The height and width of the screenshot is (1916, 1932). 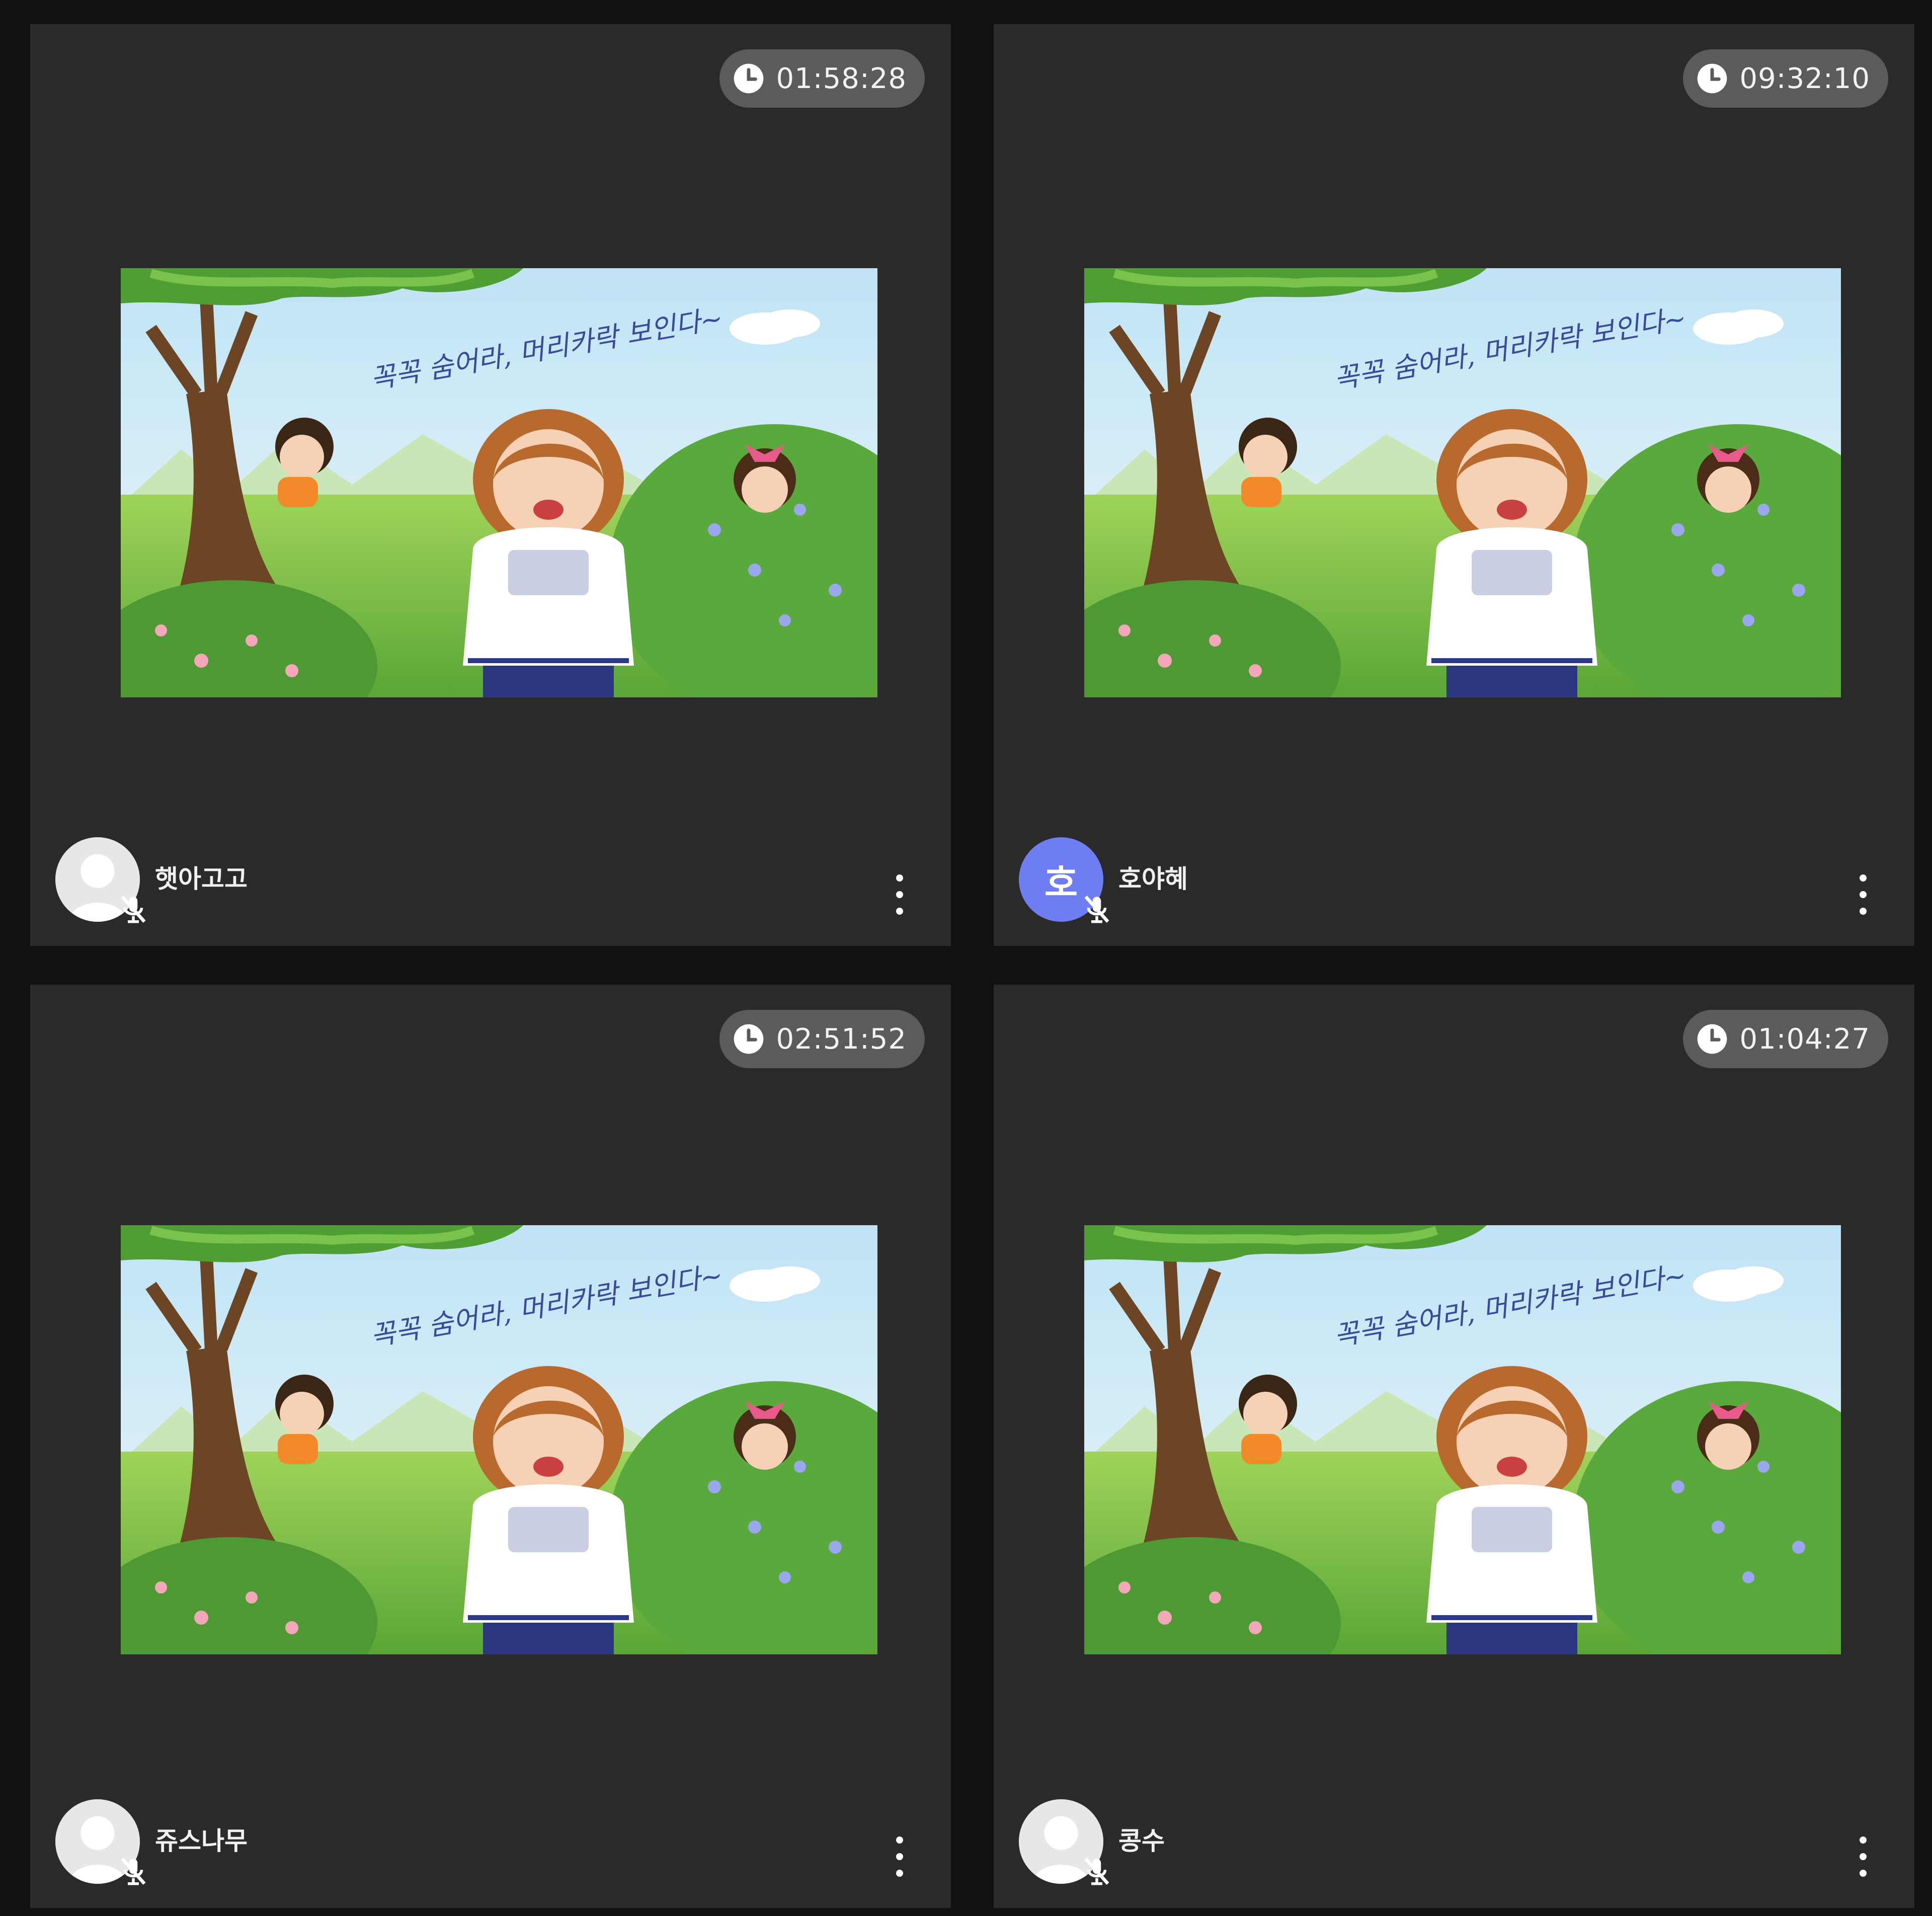 What do you see at coordinates (1104, 879) in the screenshot?
I see `participant-info: 호 호야혜` at bounding box center [1104, 879].